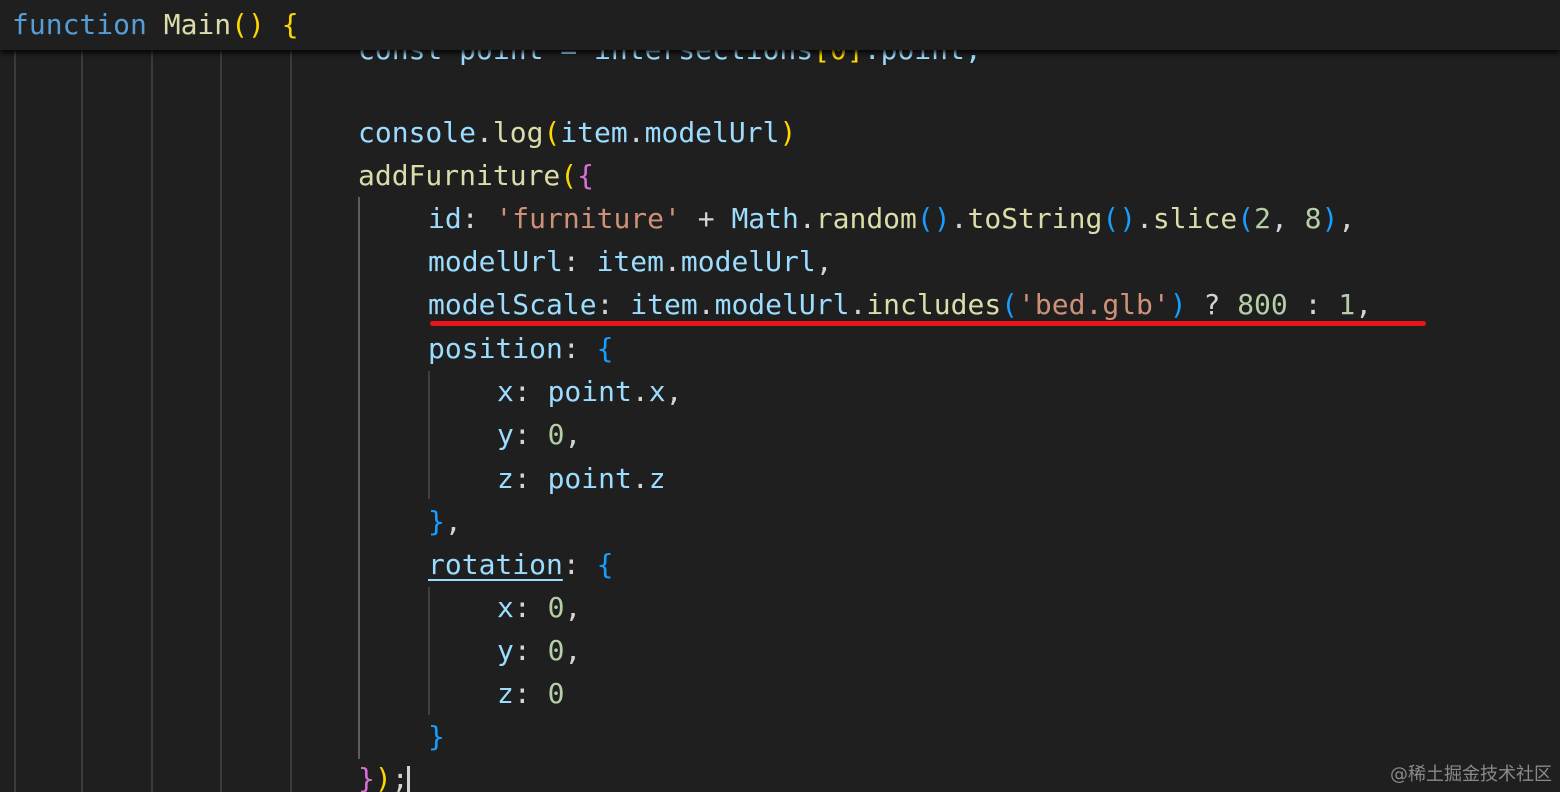 Image resolution: width=1560 pixels, height=792 pixels. I want to click on code-line-6: modelUrl: item.modelUrl,, so click(630, 261).